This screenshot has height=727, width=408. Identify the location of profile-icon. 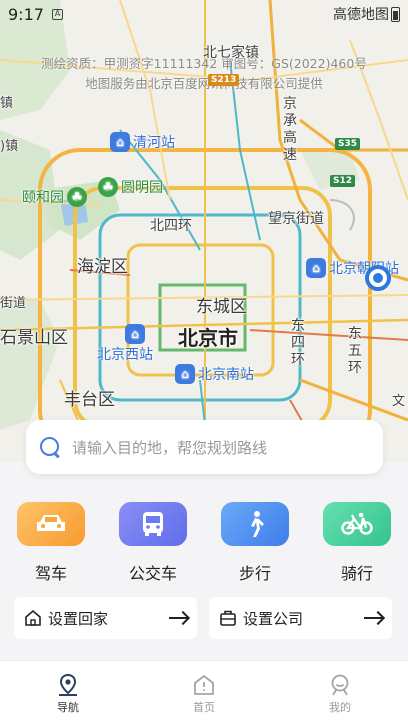
(340, 685).